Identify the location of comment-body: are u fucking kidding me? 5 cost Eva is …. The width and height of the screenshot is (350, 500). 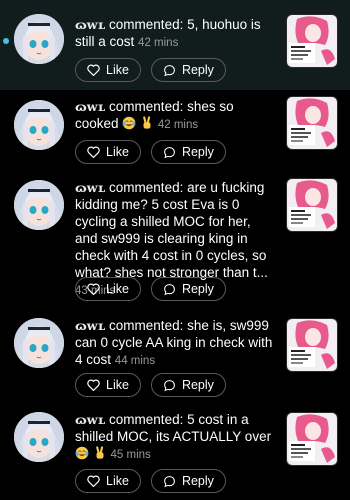
(171, 230).